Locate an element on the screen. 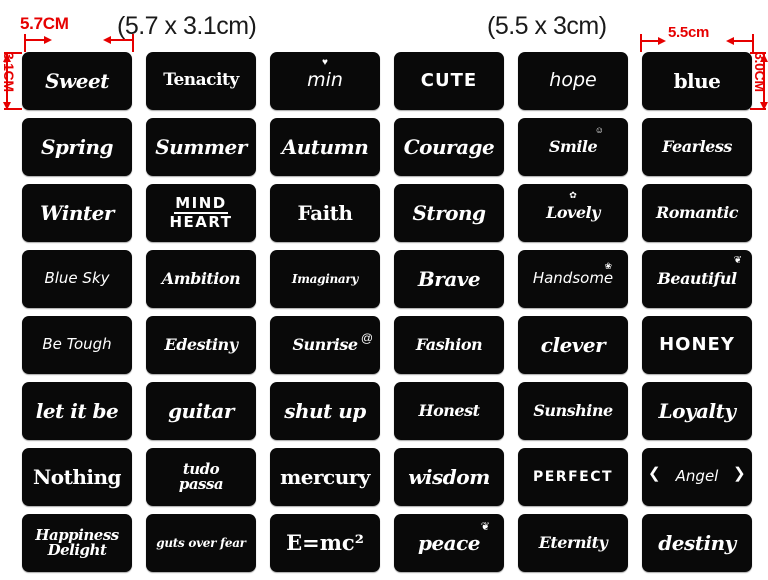 This screenshot has height=580, width=768. stencil-tile: Eternity is located at coordinates (573, 543).